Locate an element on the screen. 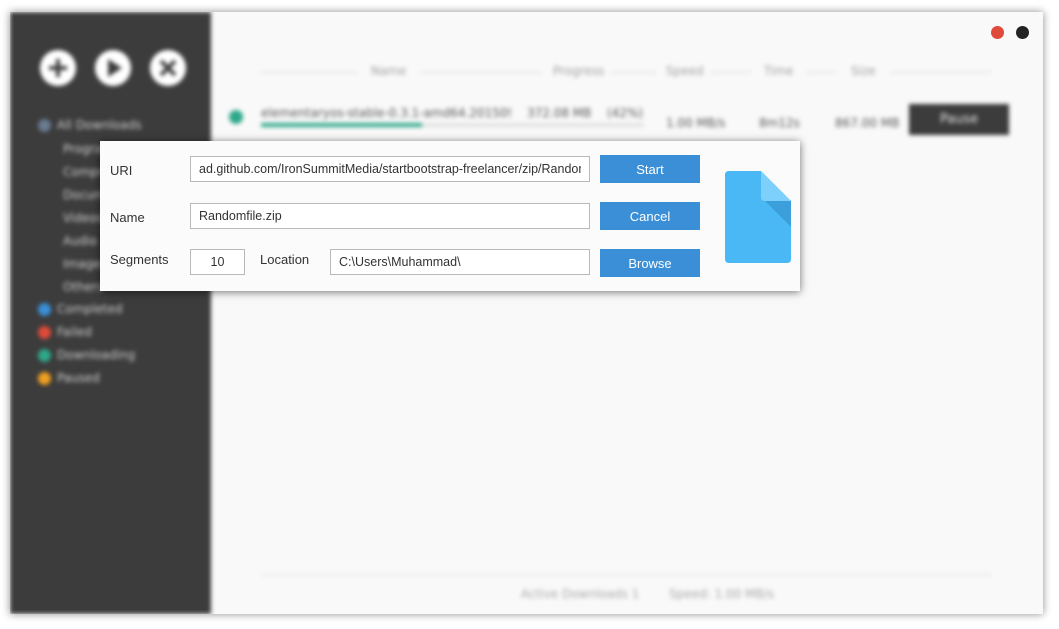 The image size is (1059, 629). sidebar-item-failed: Failed is located at coordinates (65, 332).